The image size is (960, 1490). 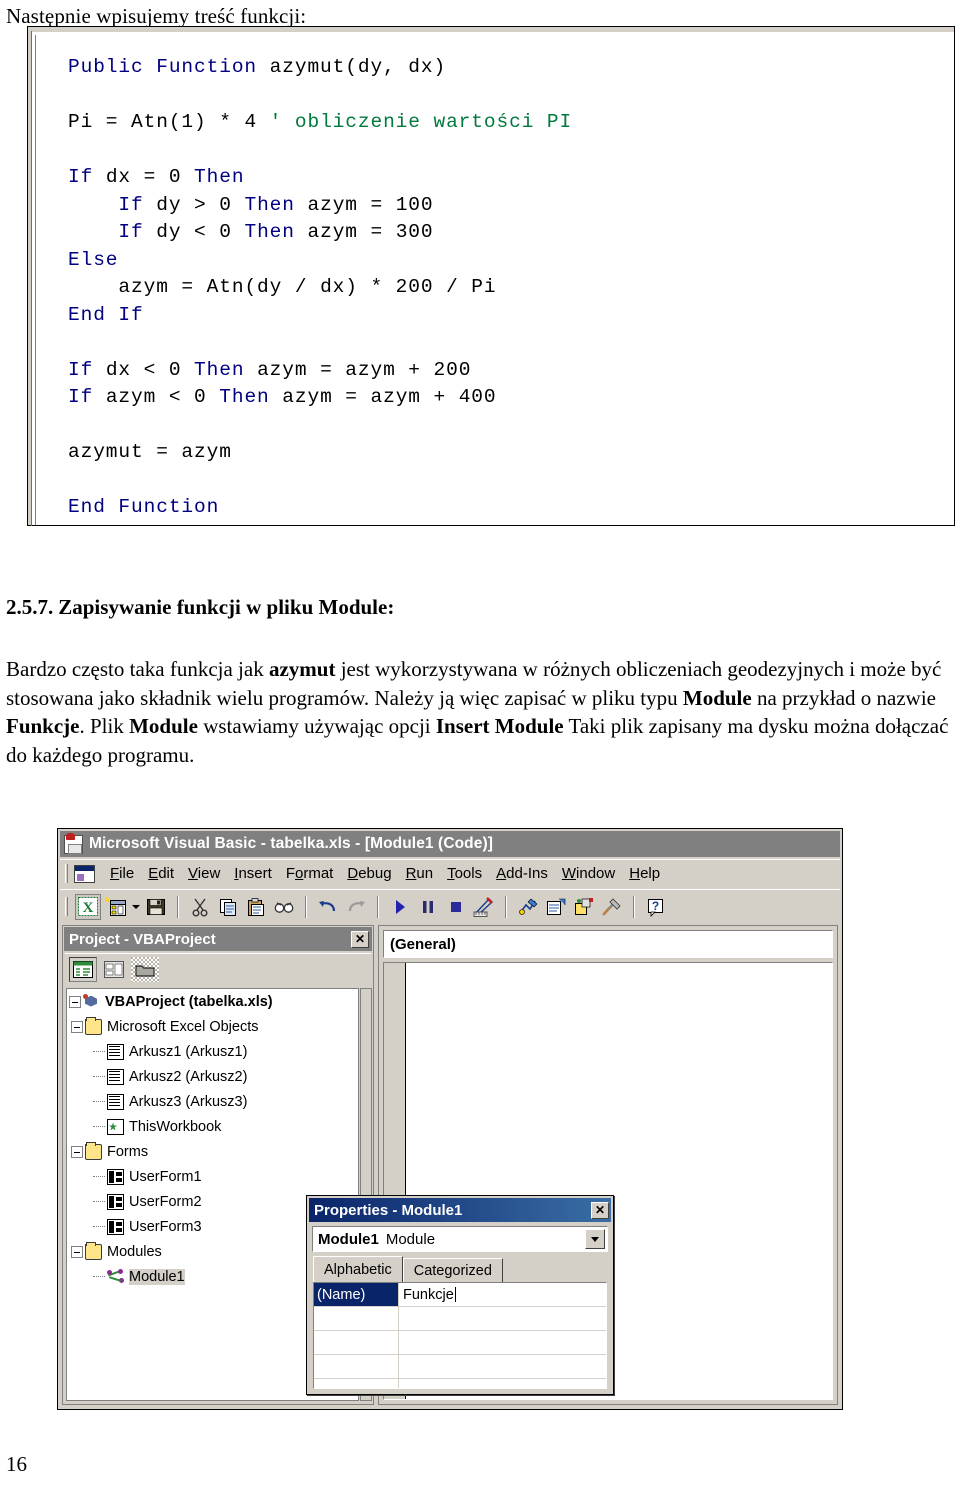 I want to click on properties-tabs: Alphabetic Categorized, so click(x=460, y=1269).